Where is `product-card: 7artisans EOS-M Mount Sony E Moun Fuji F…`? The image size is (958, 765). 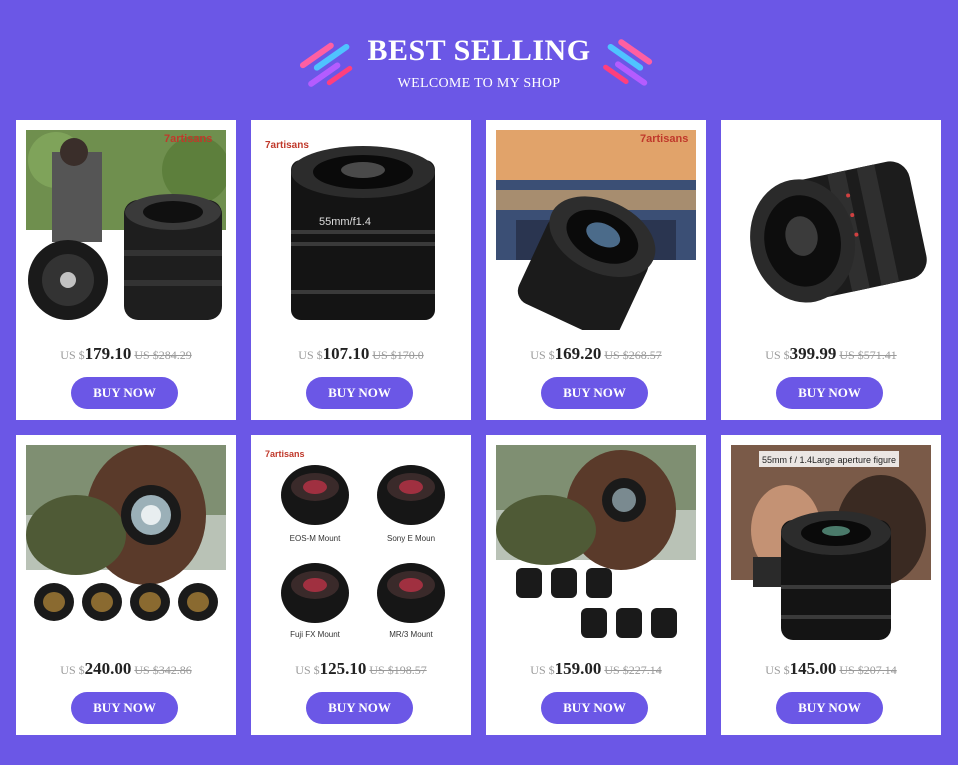 product-card: 7artisans EOS-M Mount Sony E Moun Fuji F… is located at coordinates (361, 585).